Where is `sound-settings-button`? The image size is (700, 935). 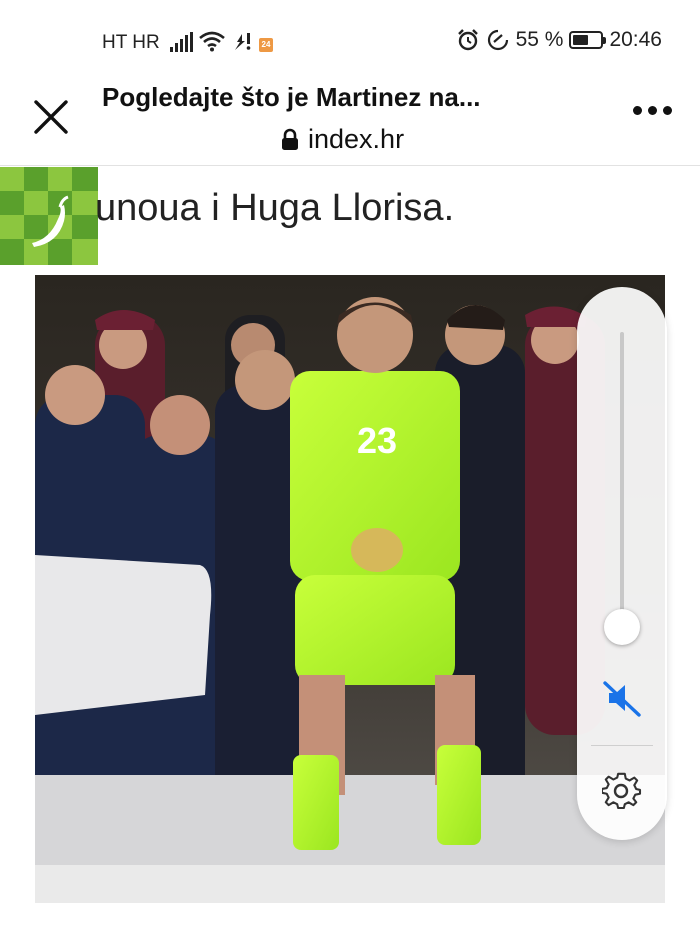
sound-settings-button is located at coordinates (622, 792).